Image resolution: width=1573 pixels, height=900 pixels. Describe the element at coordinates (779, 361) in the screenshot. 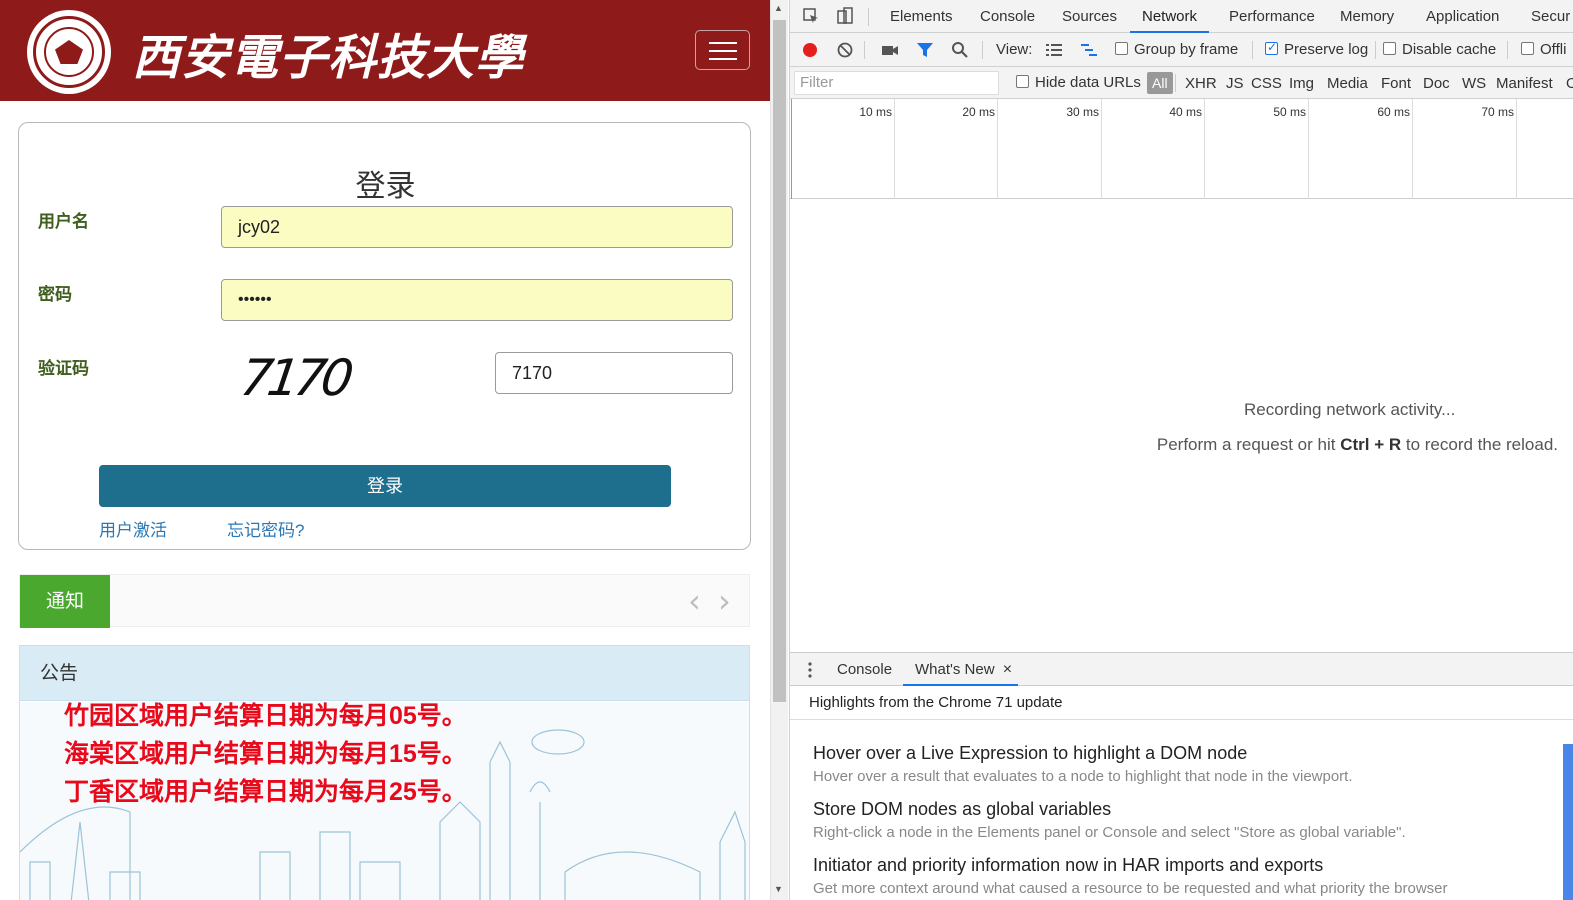

I see `scrollbar-thumb` at that location.